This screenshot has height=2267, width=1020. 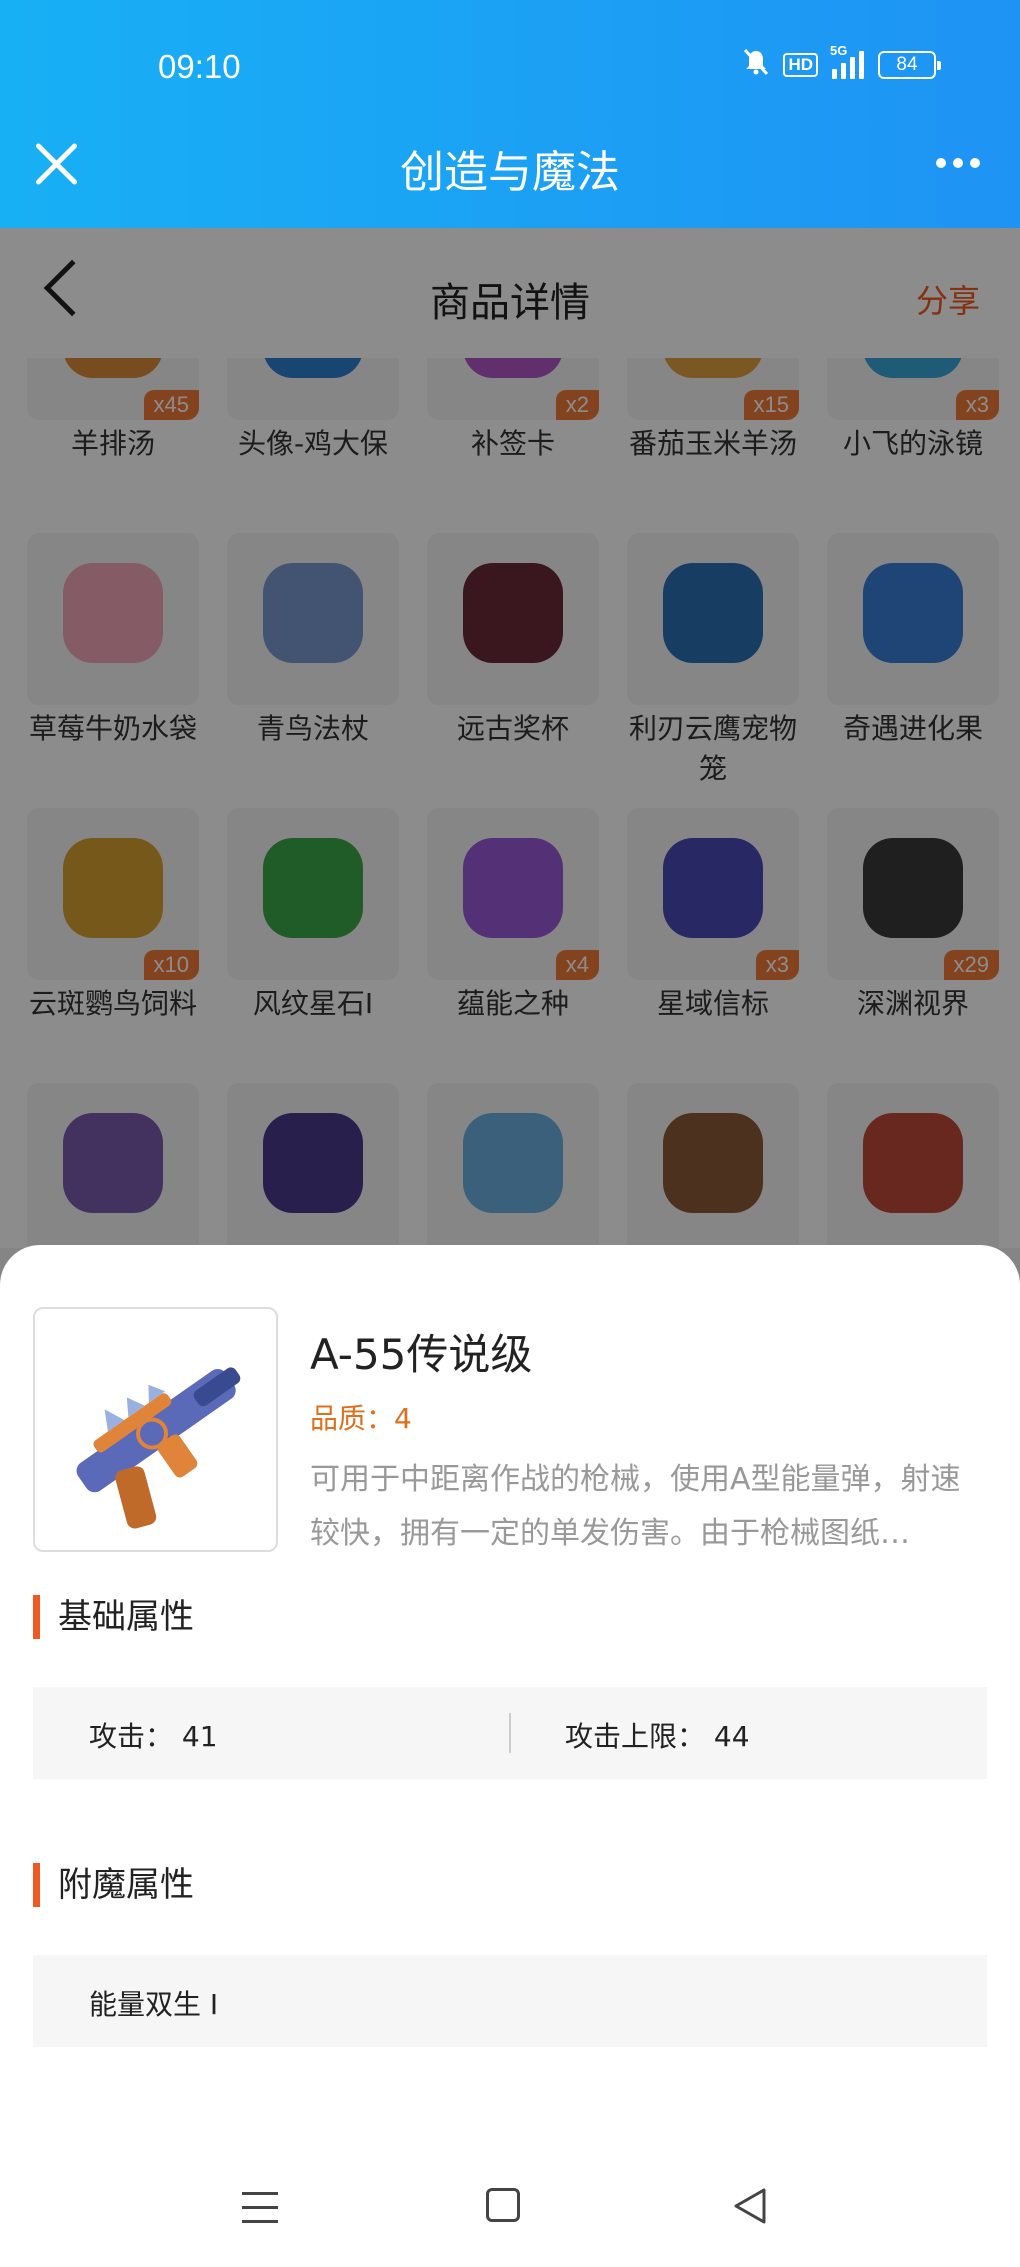 I want to click on attack-value: 41, so click(x=199, y=1736).